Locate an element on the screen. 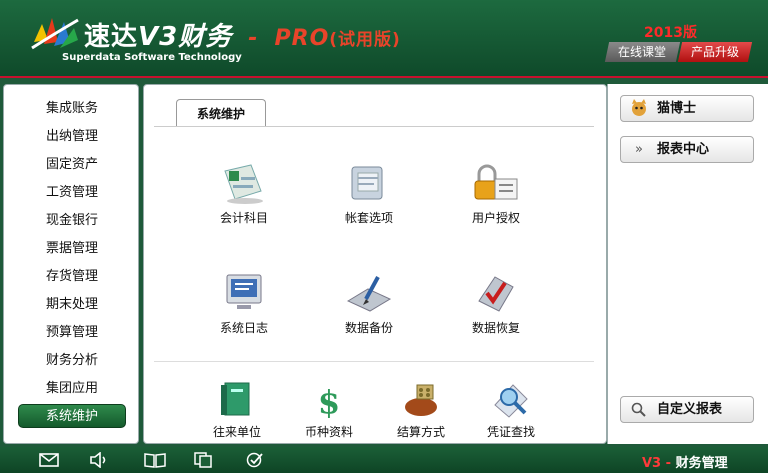 This screenshot has height=473, width=768. function-settlement: 结算方式 is located at coordinates (421, 410).